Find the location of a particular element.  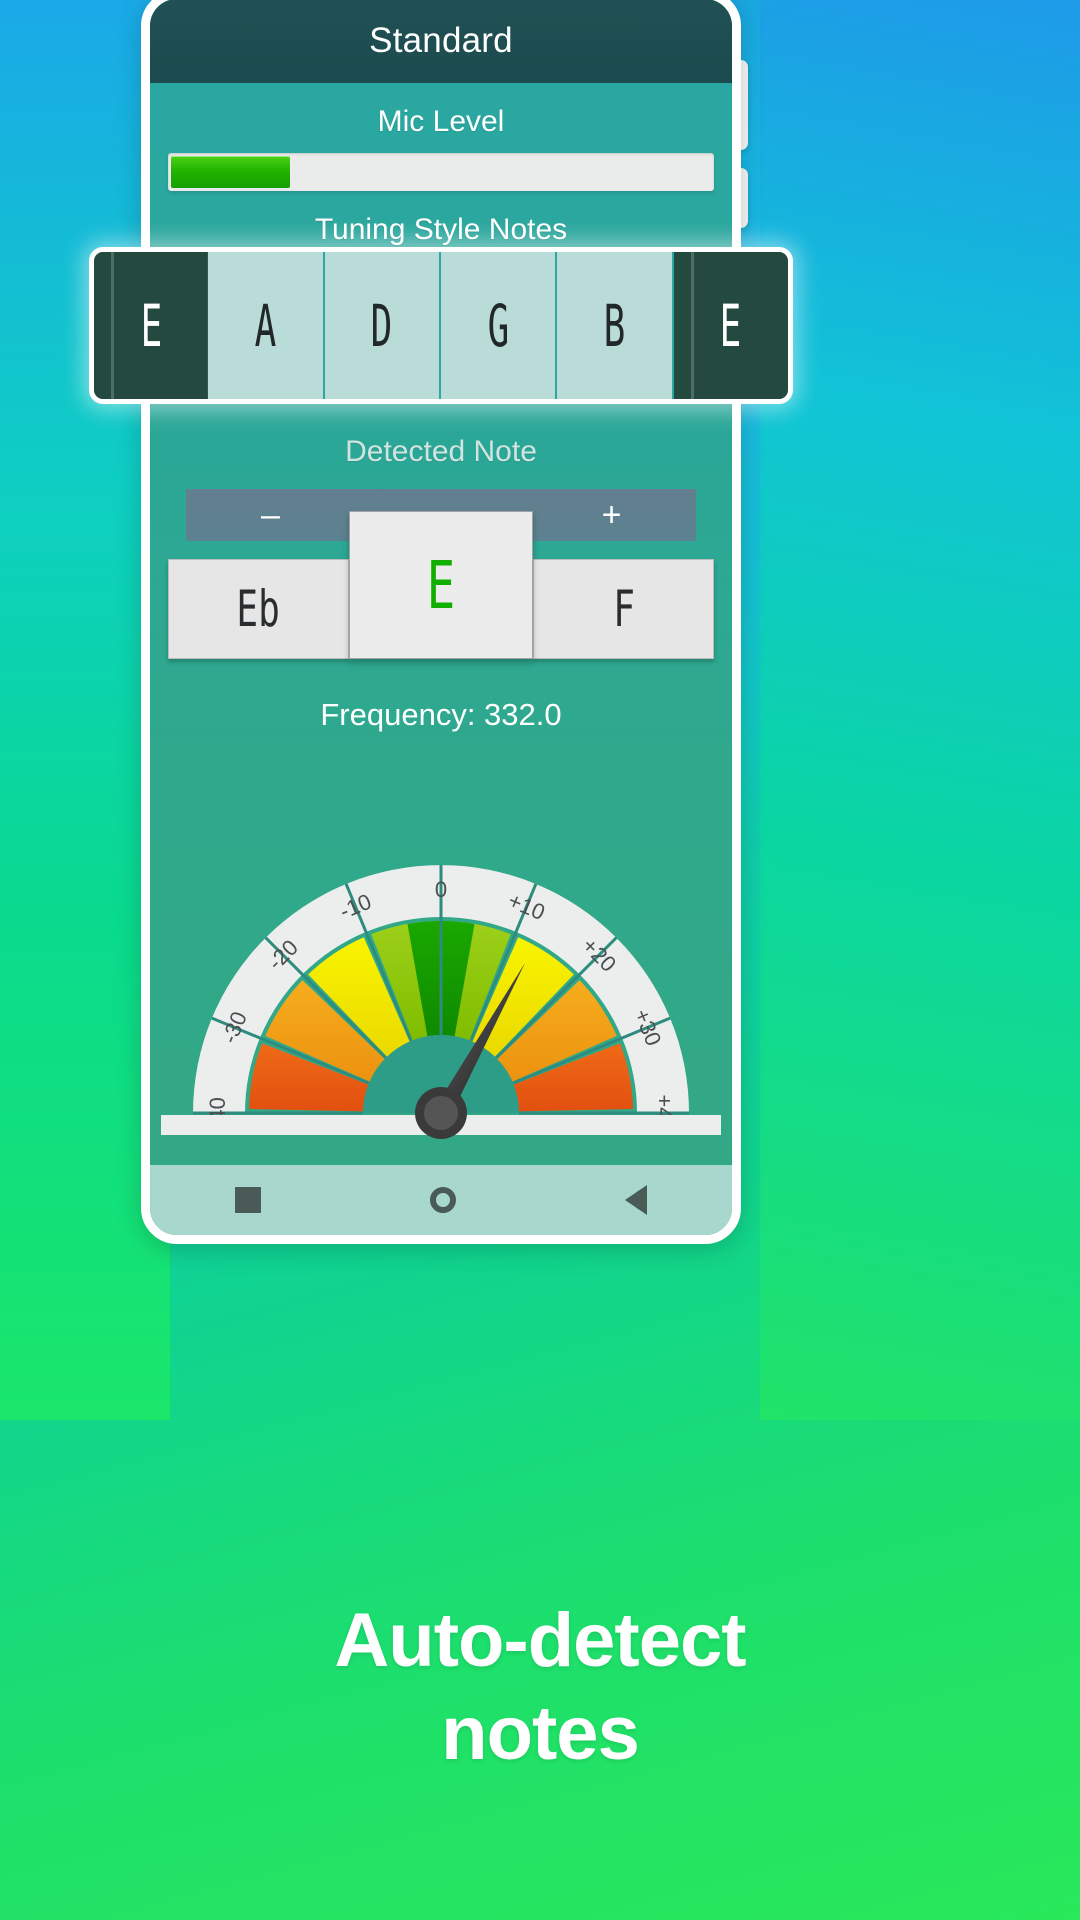

note-button-row: – + Eb E F is located at coordinates (441, 574).